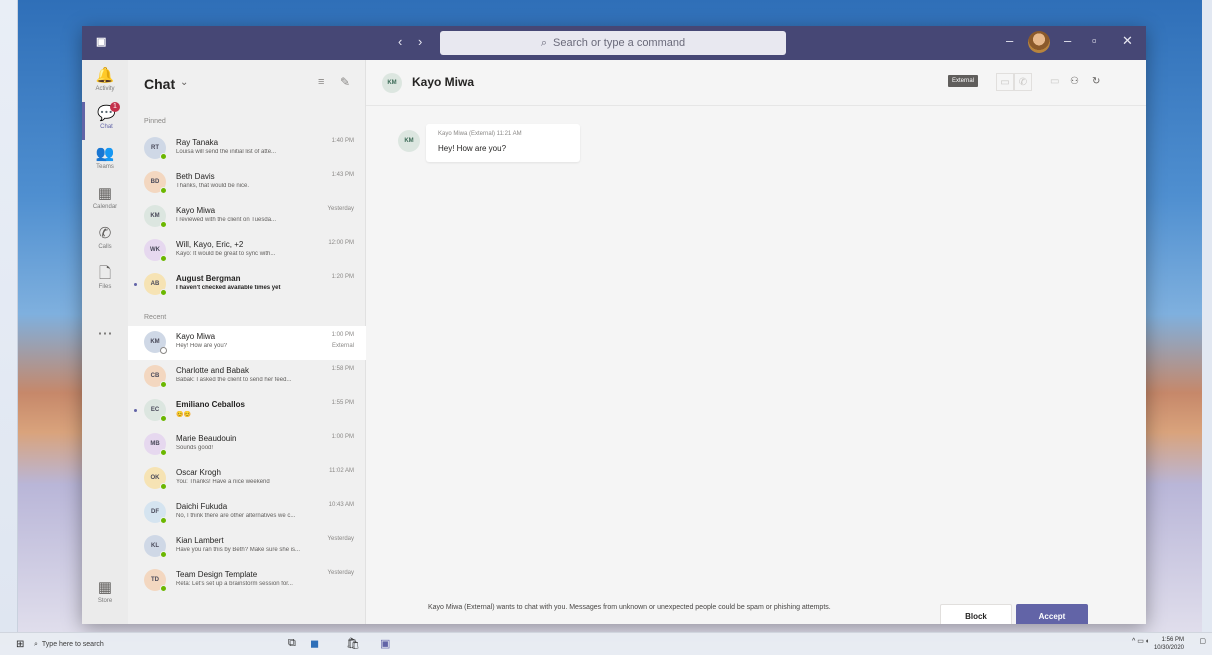  Describe the element at coordinates (443, 82) in the screenshot. I see `conversation-title: Kayo Miwa` at that location.